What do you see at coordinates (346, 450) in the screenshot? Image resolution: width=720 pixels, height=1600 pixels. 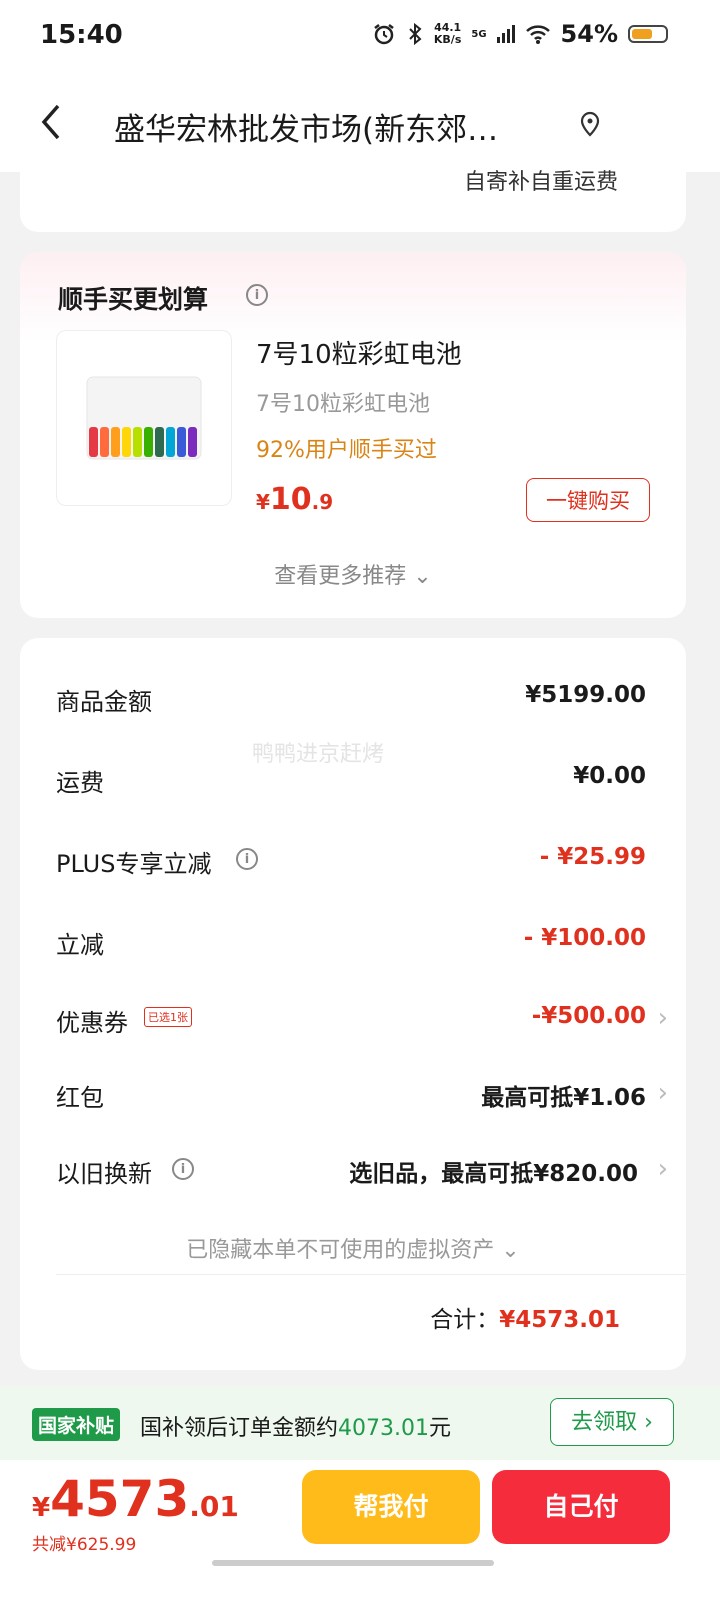 I see `product-tag: 92%用户顺手买过` at bounding box center [346, 450].